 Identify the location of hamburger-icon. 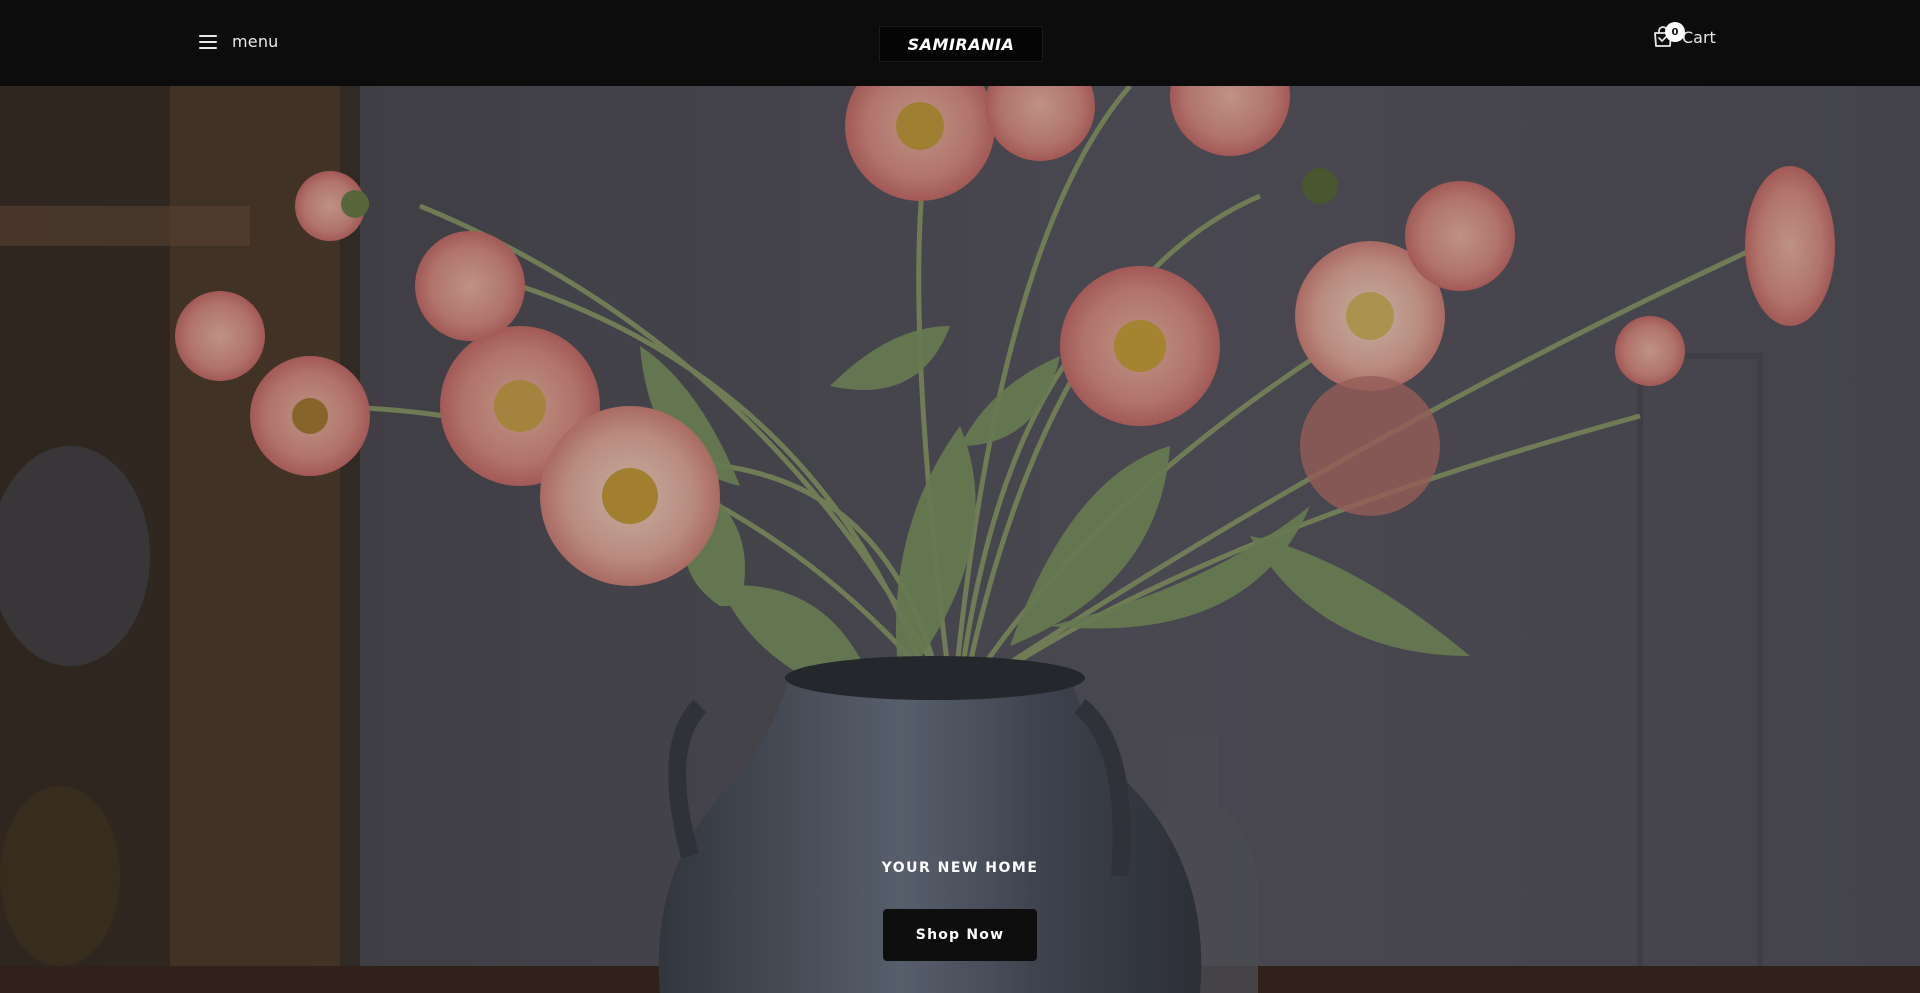
(208, 41).